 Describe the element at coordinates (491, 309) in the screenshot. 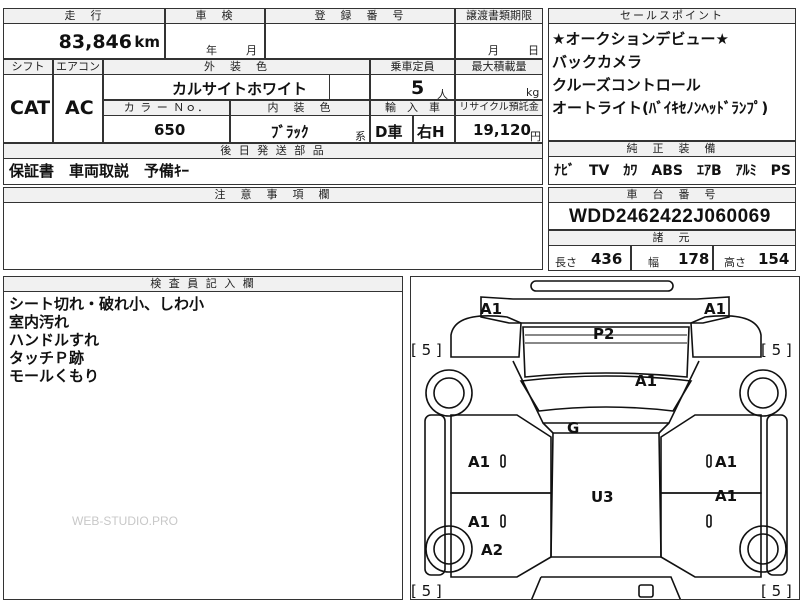

I see `mark-front-left: A1` at that location.